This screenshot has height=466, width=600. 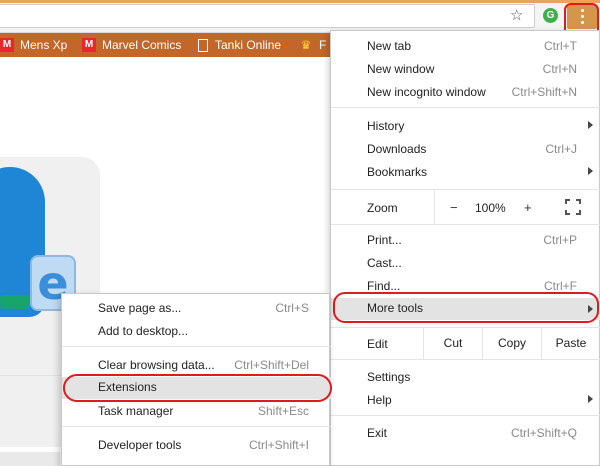 I want to click on edit-label: Edit, so click(x=377, y=344).